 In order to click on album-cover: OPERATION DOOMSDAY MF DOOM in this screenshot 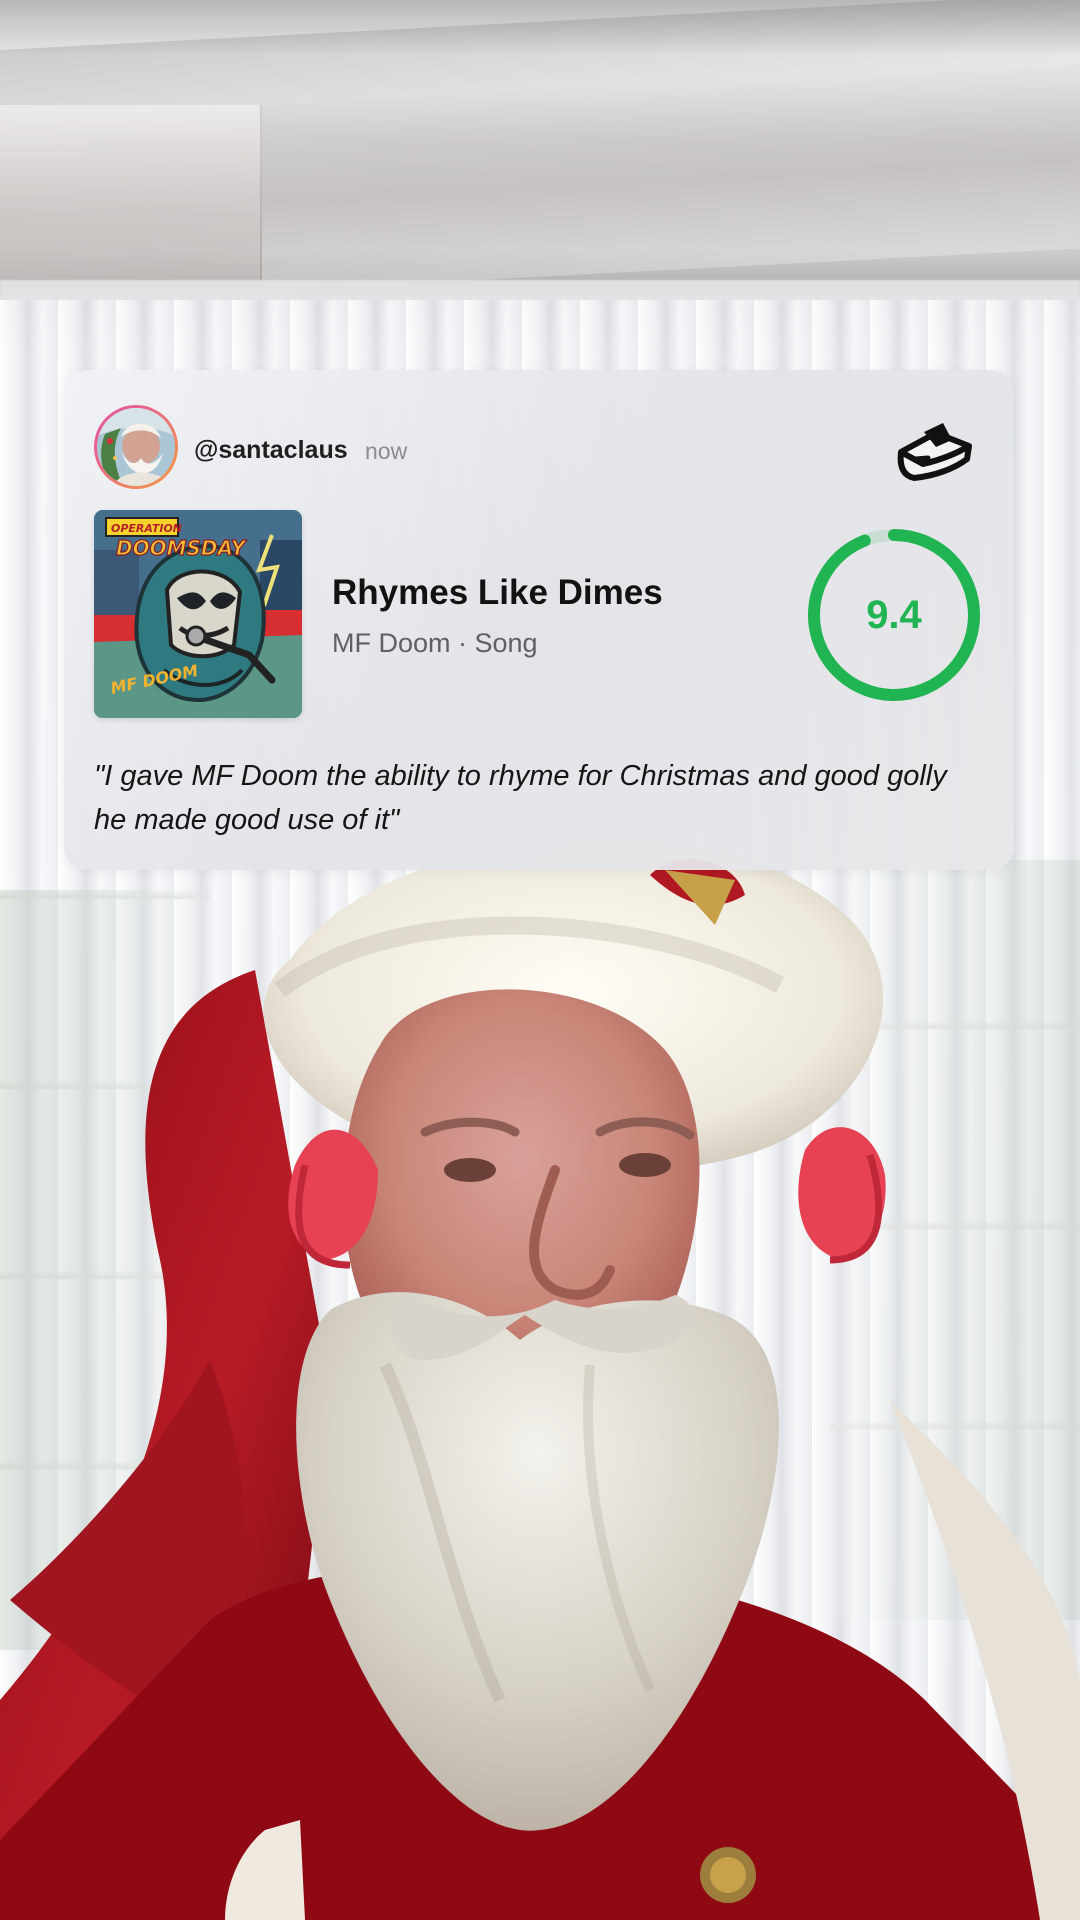, I will do `click(198, 614)`.